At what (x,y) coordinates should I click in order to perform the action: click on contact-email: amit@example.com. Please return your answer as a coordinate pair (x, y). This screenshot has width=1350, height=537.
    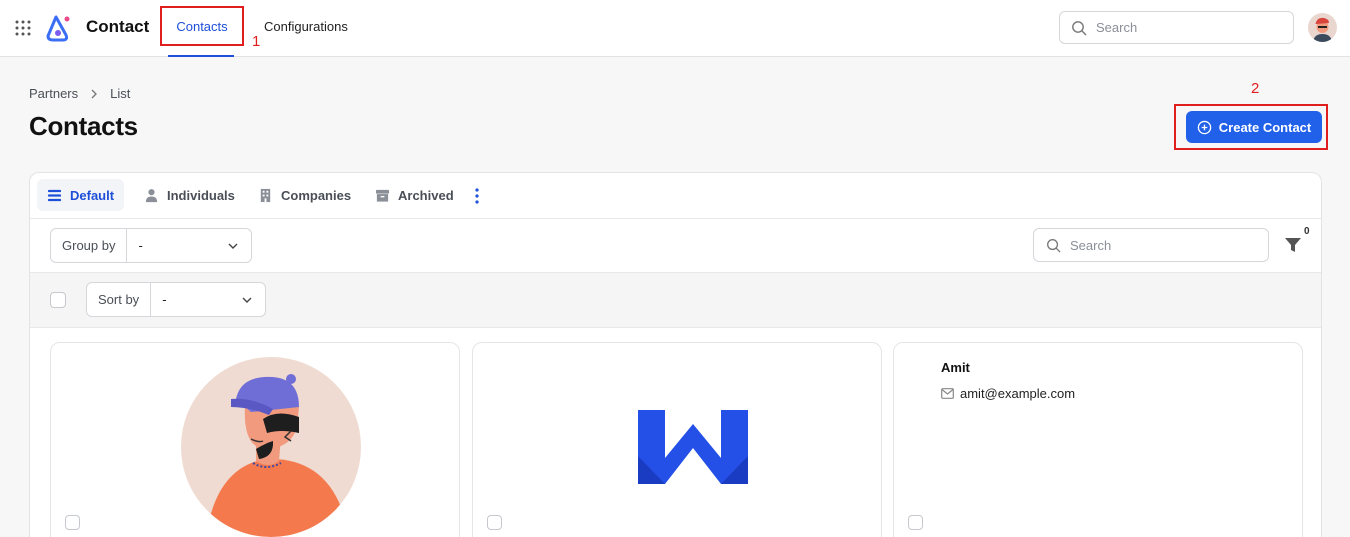
    Looking at the image, I should click on (1008, 393).